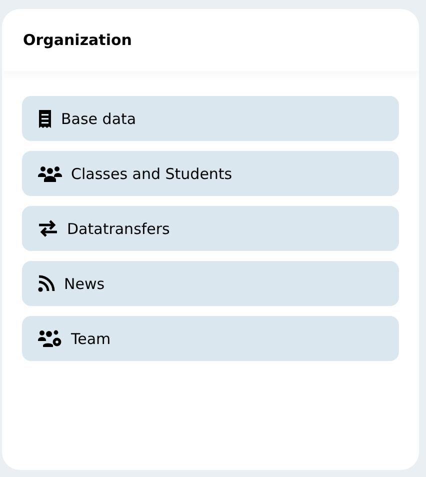 Image resolution: width=426 pixels, height=477 pixels. Describe the element at coordinates (210, 228) in the screenshot. I see `menu-item: Datatransfers` at that location.